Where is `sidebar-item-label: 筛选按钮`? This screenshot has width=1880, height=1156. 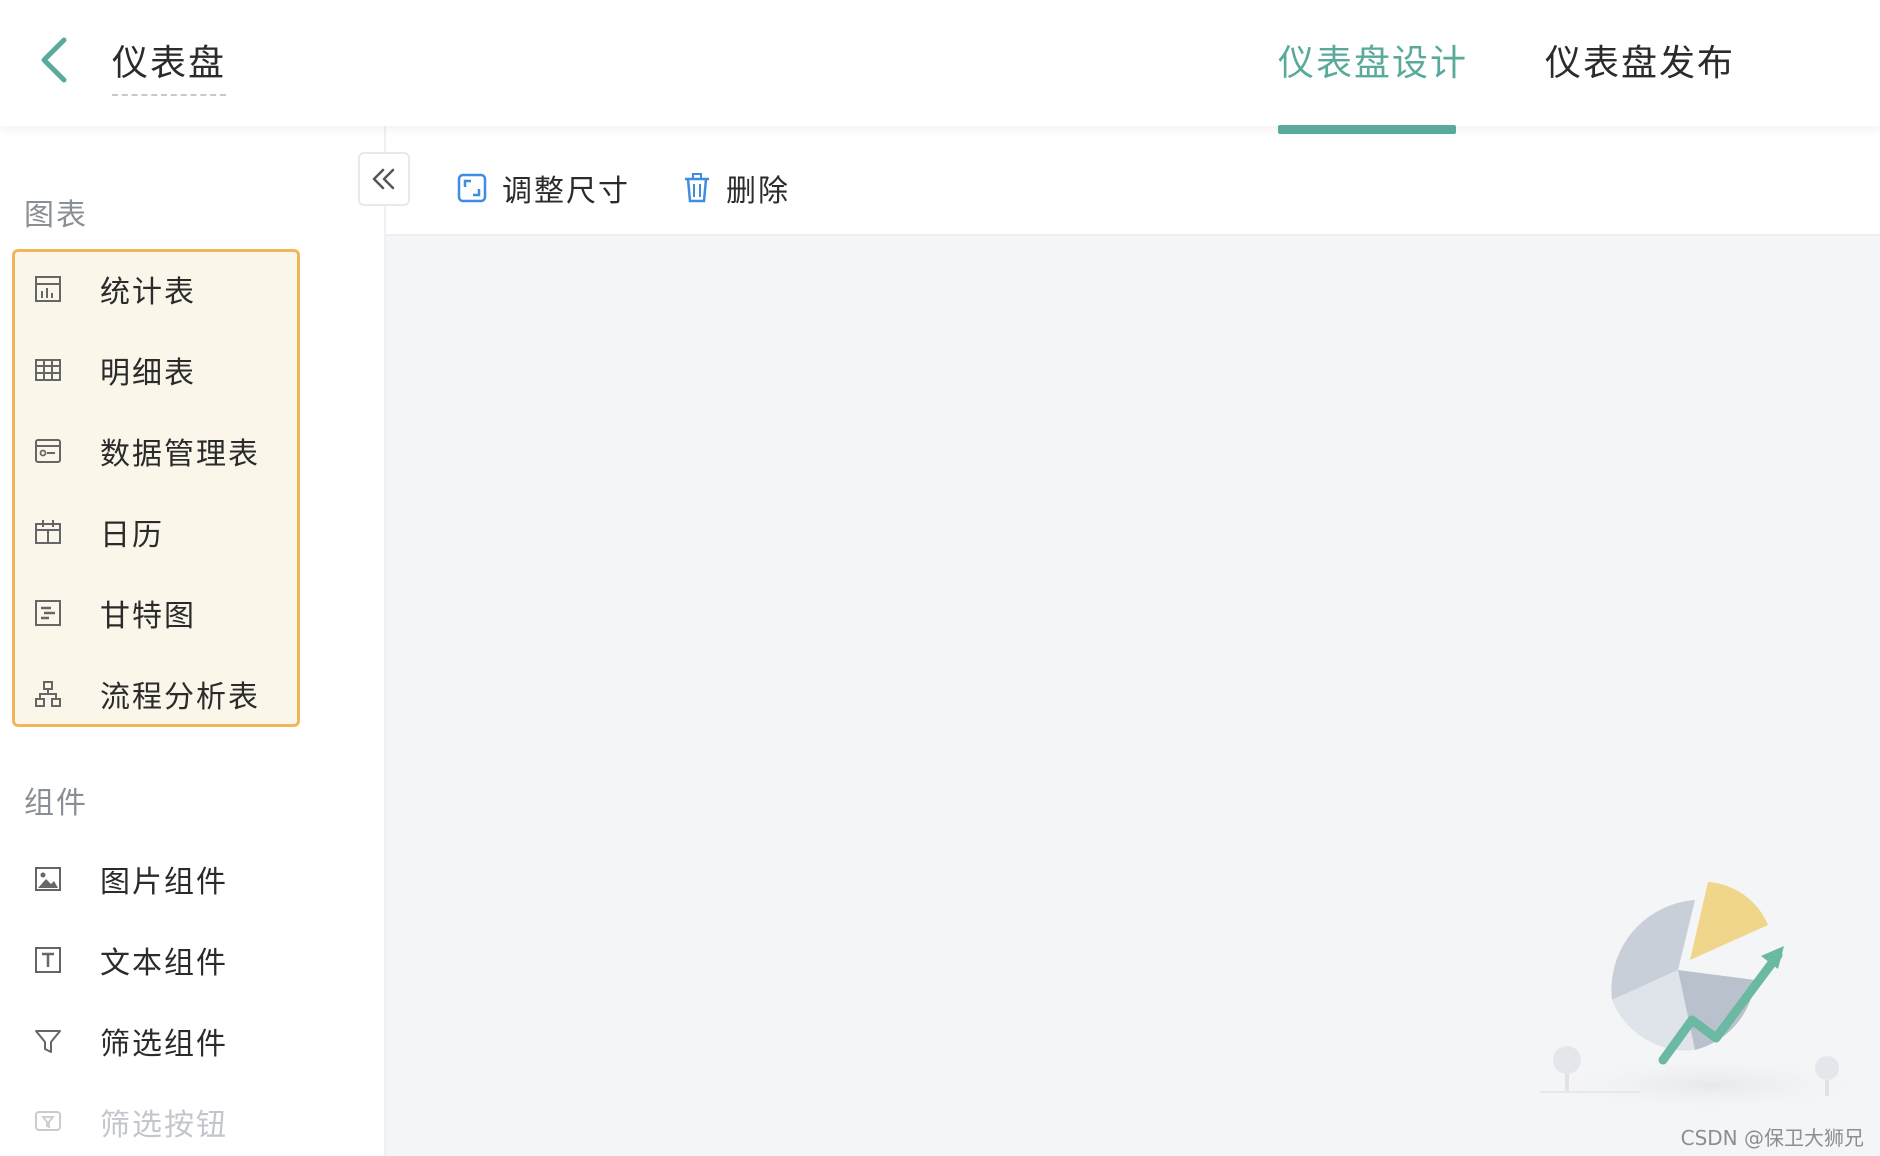 sidebar-item-label: 筛选按钮 is located at coordinates (164, 1125).